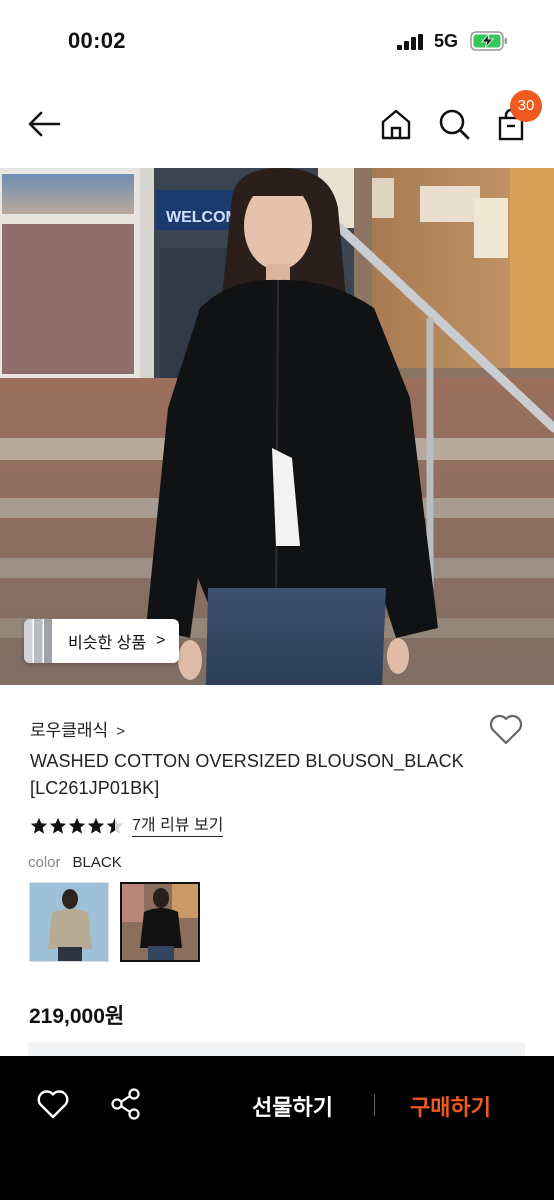  Describe the element at coordinates (292, 1106) in the screenshot. I see `gift-button: 선물하기` at that location.